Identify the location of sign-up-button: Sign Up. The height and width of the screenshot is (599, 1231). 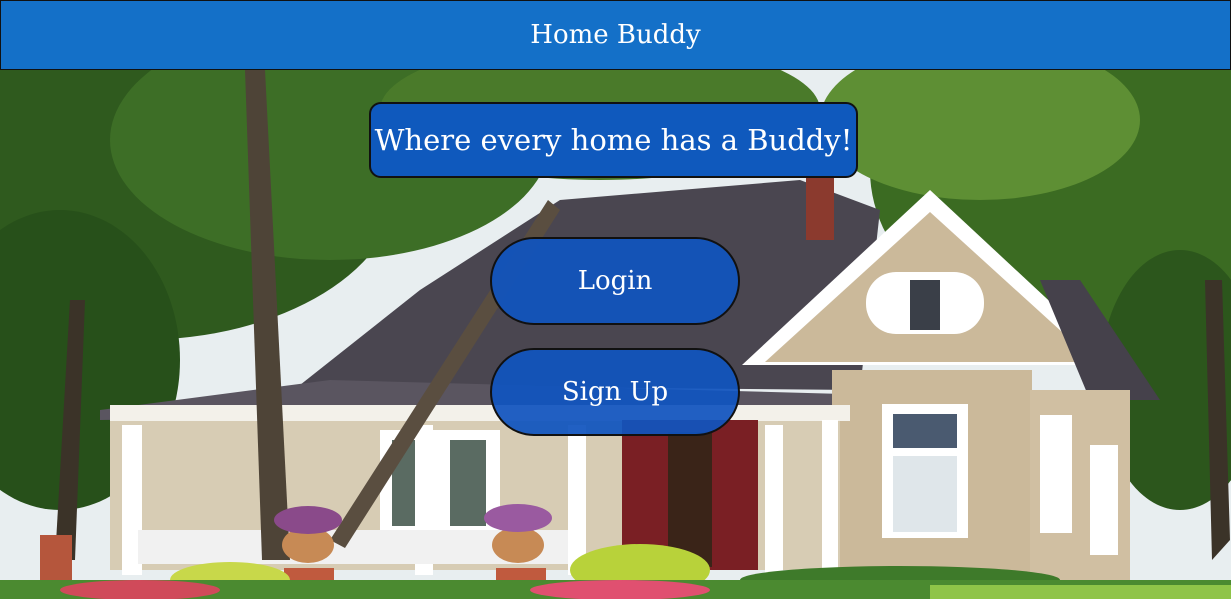
(615, 392).